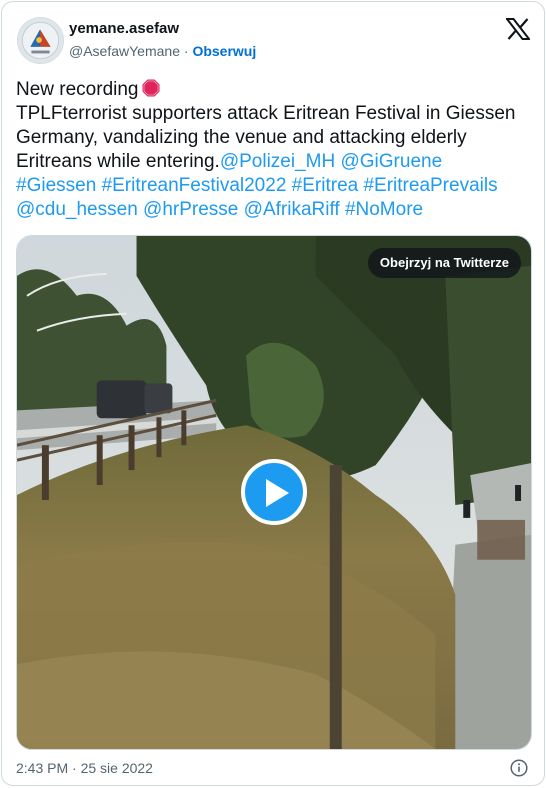 The image size is (546, 788). I want to click on mention-polizei: @Polizei_MH, so click(277, 161).